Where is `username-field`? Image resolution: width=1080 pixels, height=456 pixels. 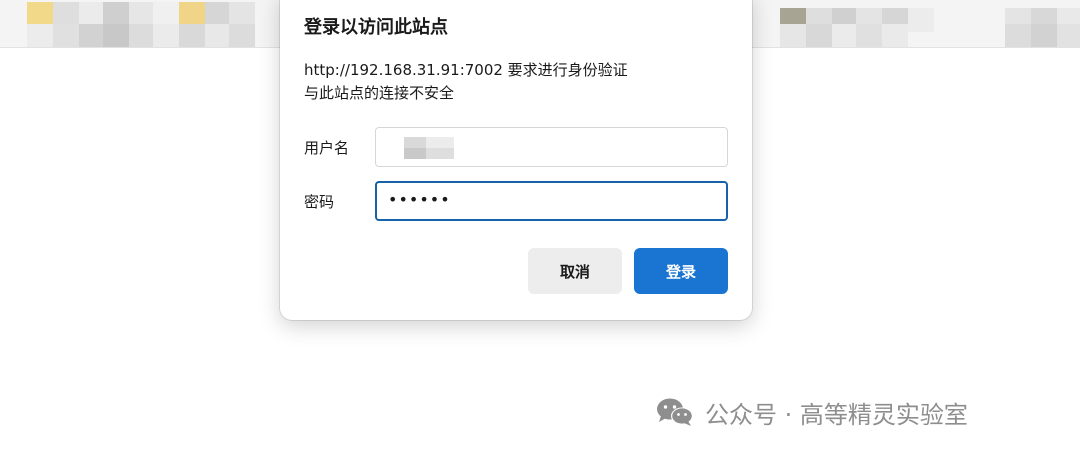 username-field is located at coordinates (551, 147).